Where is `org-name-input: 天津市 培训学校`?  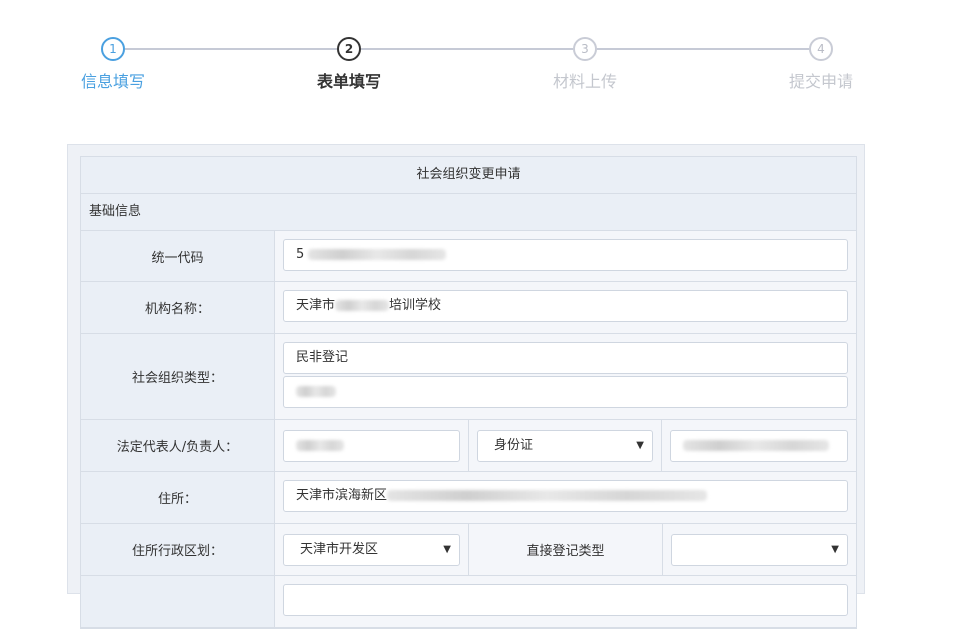 org-name-input: 天津市 培训学校 is located at coordinates (565, 306).